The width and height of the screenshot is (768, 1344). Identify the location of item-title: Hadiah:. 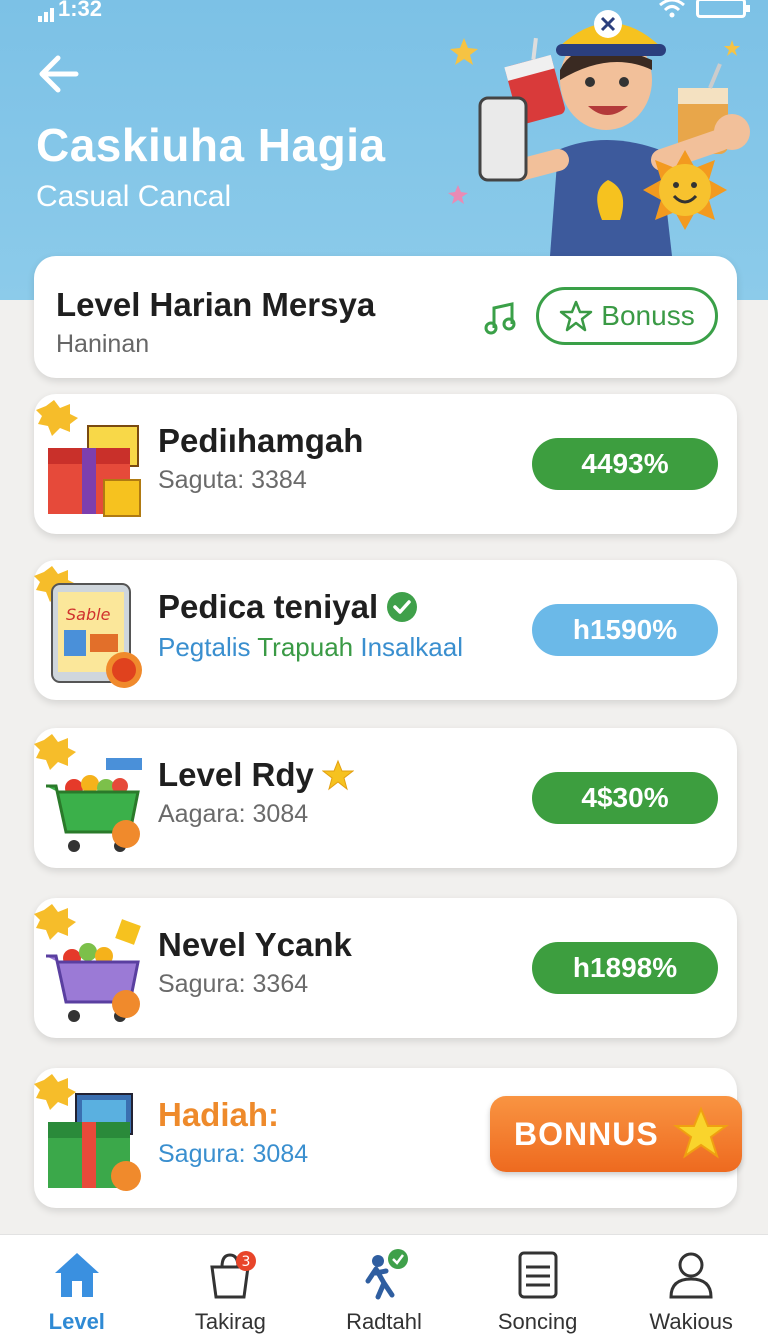
(219, 1114).